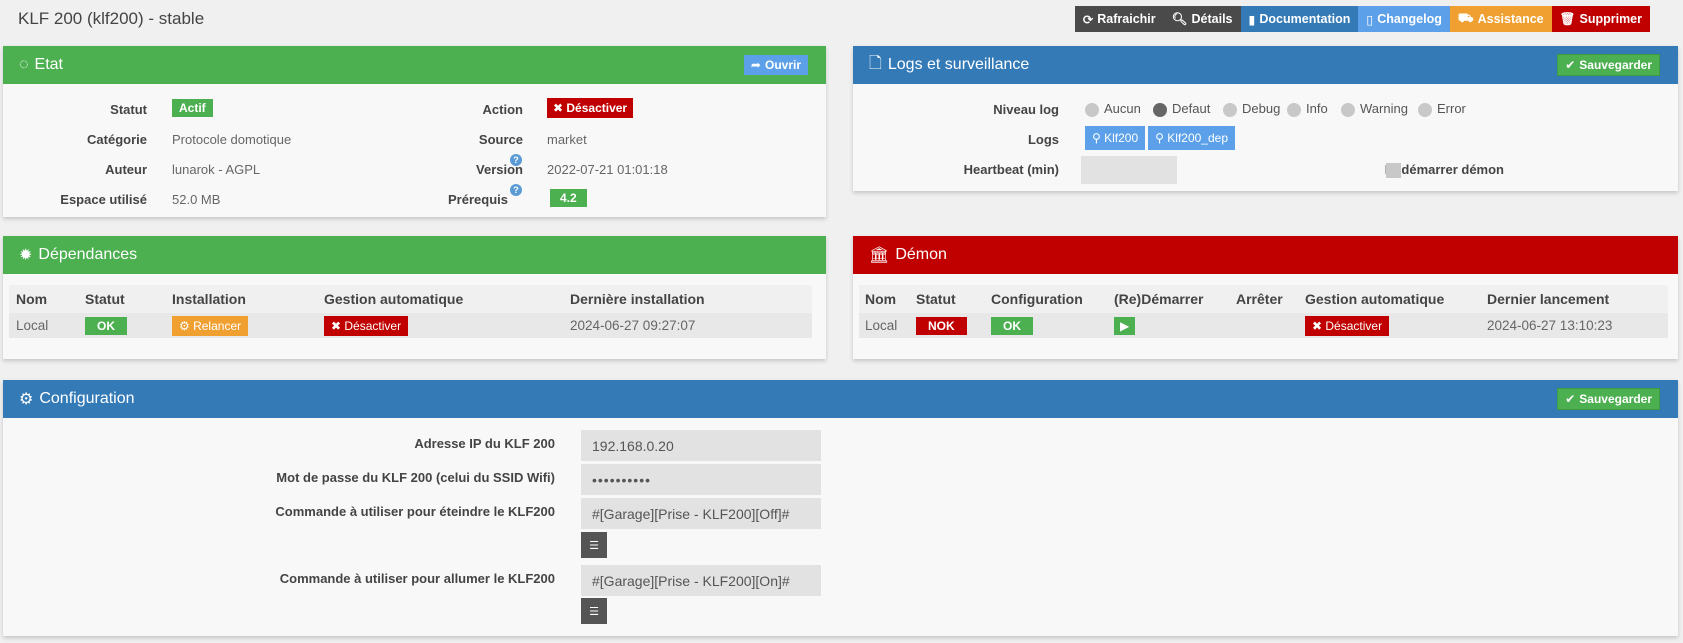 Image resolution: width=1683 pixels, height=643 pixels. I want to click on open-button: ➦ Ouvrir, so click(775, 65).